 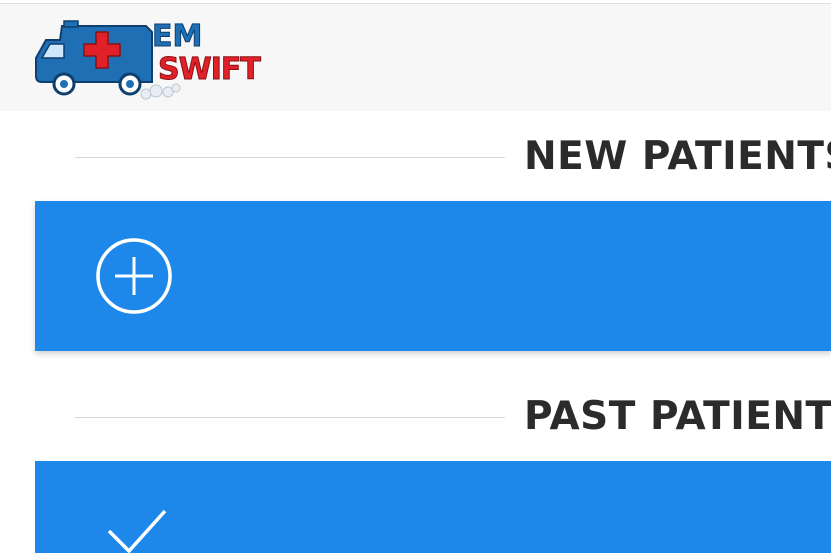 I want to click on em-swift-logo: EM SWIFT, so click(x=154, y=59).